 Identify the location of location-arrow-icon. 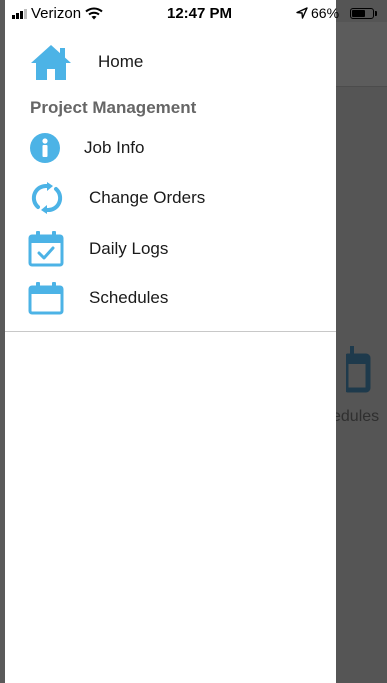
(302, 13).